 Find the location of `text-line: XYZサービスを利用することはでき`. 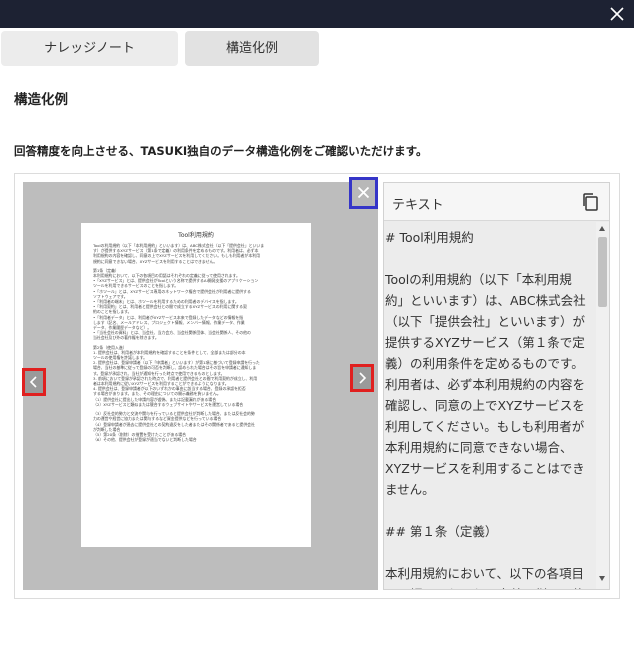

text-line: XYZサービスを利用することはでき is located at coordinates (485, 468).